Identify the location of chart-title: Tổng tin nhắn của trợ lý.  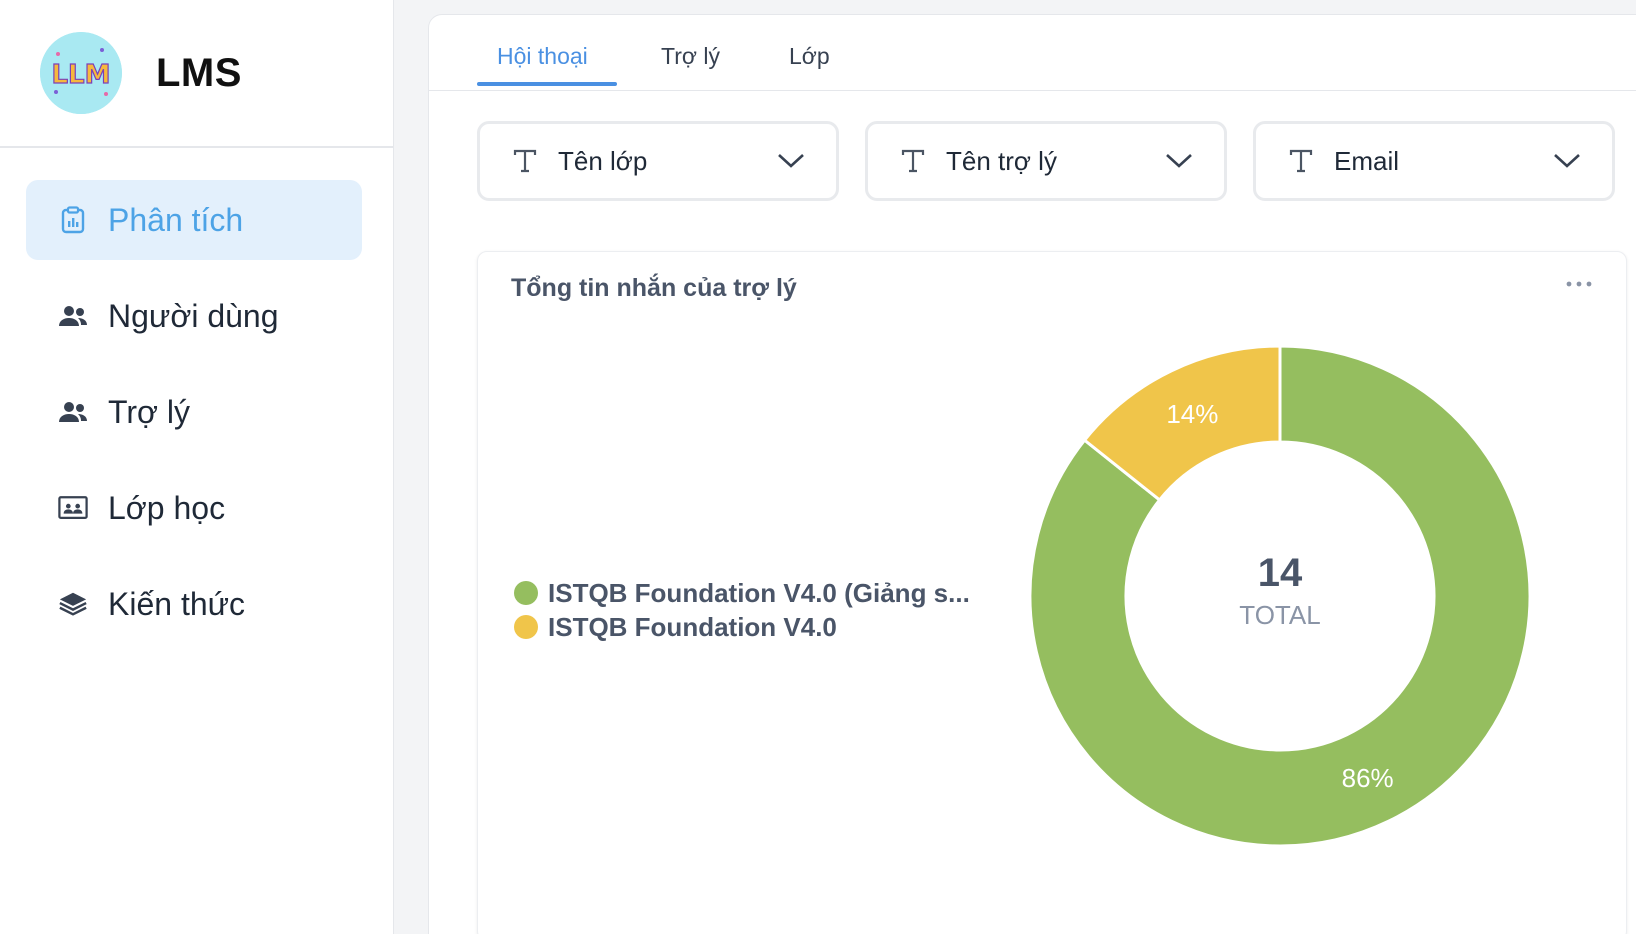
(654, 288).